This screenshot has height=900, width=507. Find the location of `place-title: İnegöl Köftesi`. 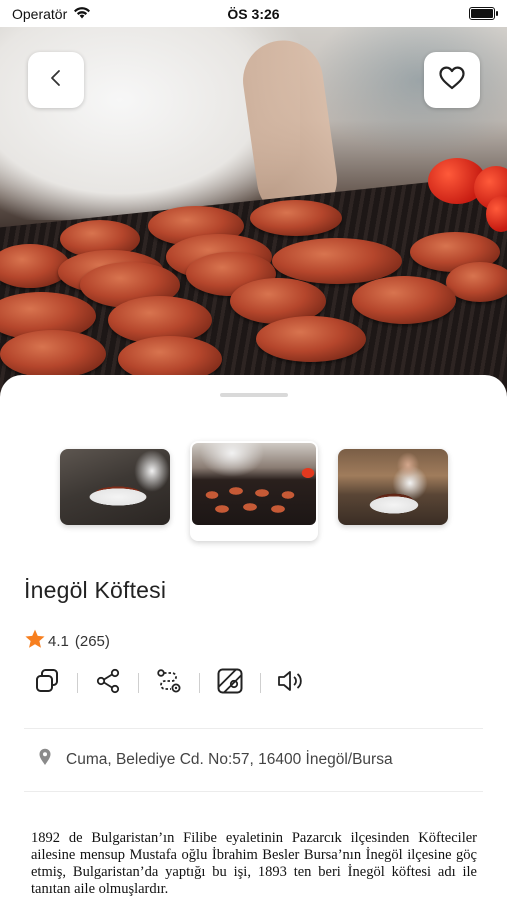

place-title: İnegöl Köftesi is located at coordinates (95, 590).